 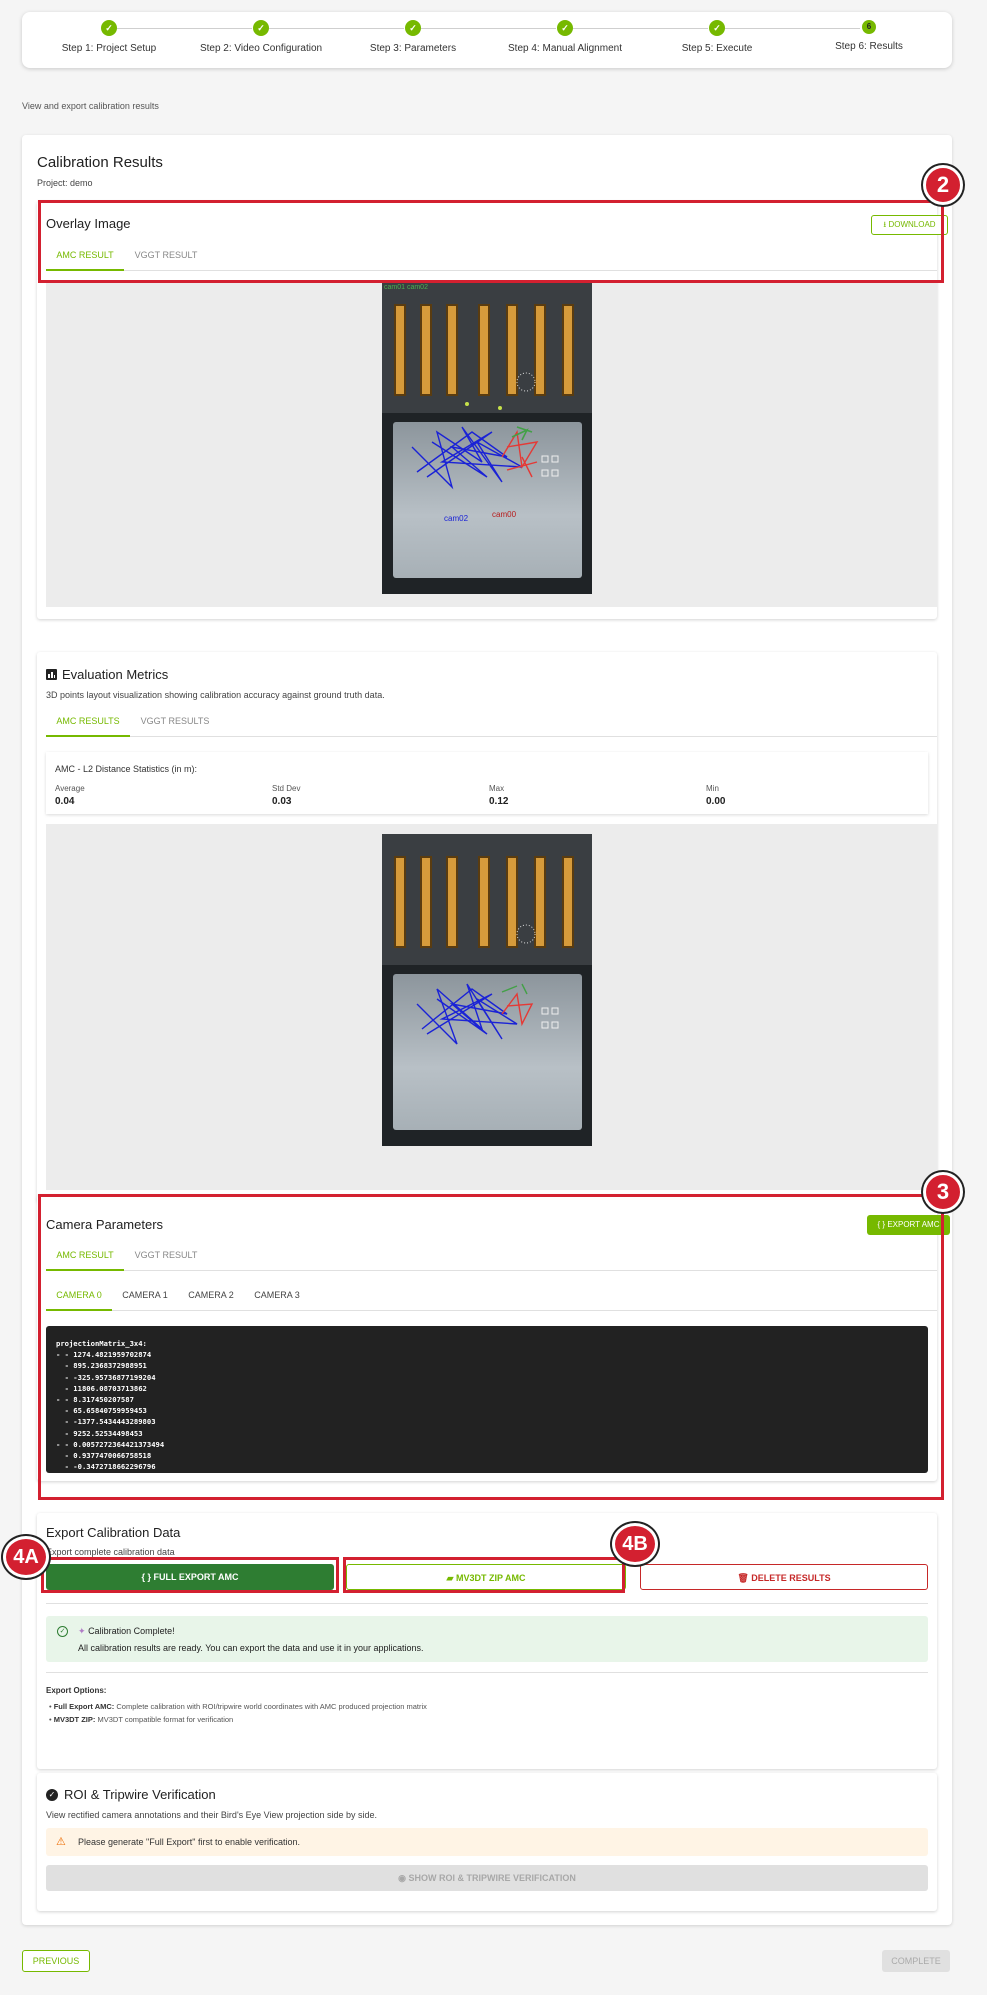 What do you see at coordinates (565, 48) in the screenshot?
I see `step-label: Step 4: Manual Alignment` at bounding box center [565, 48].